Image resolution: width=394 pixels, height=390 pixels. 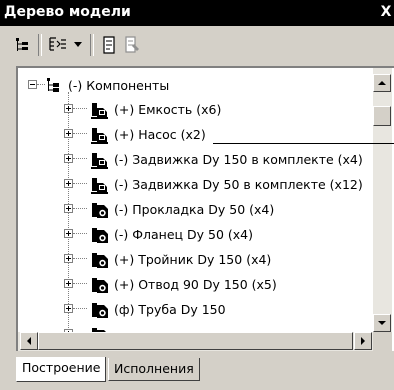 I want to click on callout-line, so click(x=303, y=143).